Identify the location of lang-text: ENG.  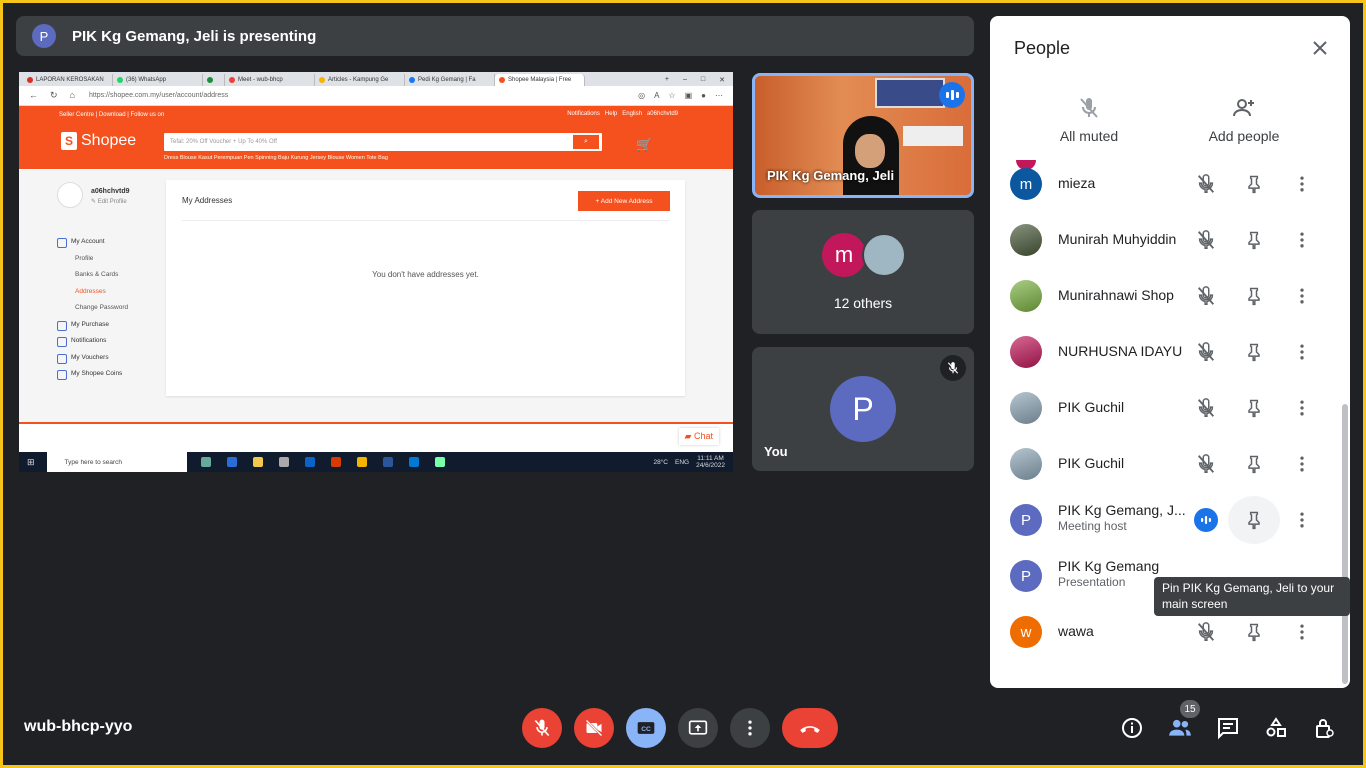
(682, 462).